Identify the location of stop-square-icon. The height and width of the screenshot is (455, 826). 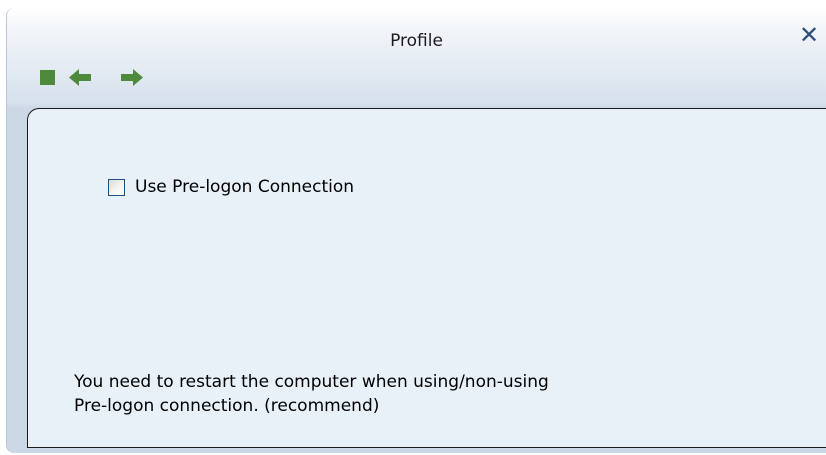
(47, 77).